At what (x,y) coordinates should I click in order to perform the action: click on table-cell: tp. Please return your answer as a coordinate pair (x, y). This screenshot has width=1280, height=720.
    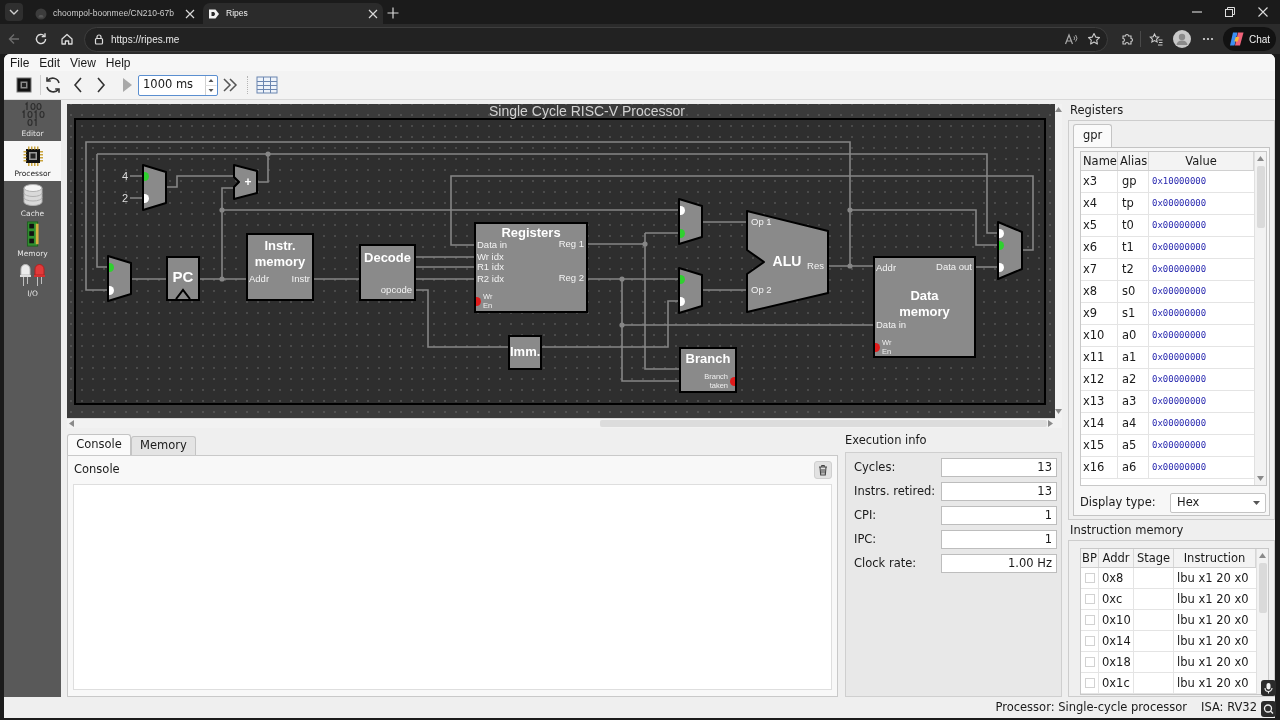
    Looking at the image, I should click on (1133, 203).